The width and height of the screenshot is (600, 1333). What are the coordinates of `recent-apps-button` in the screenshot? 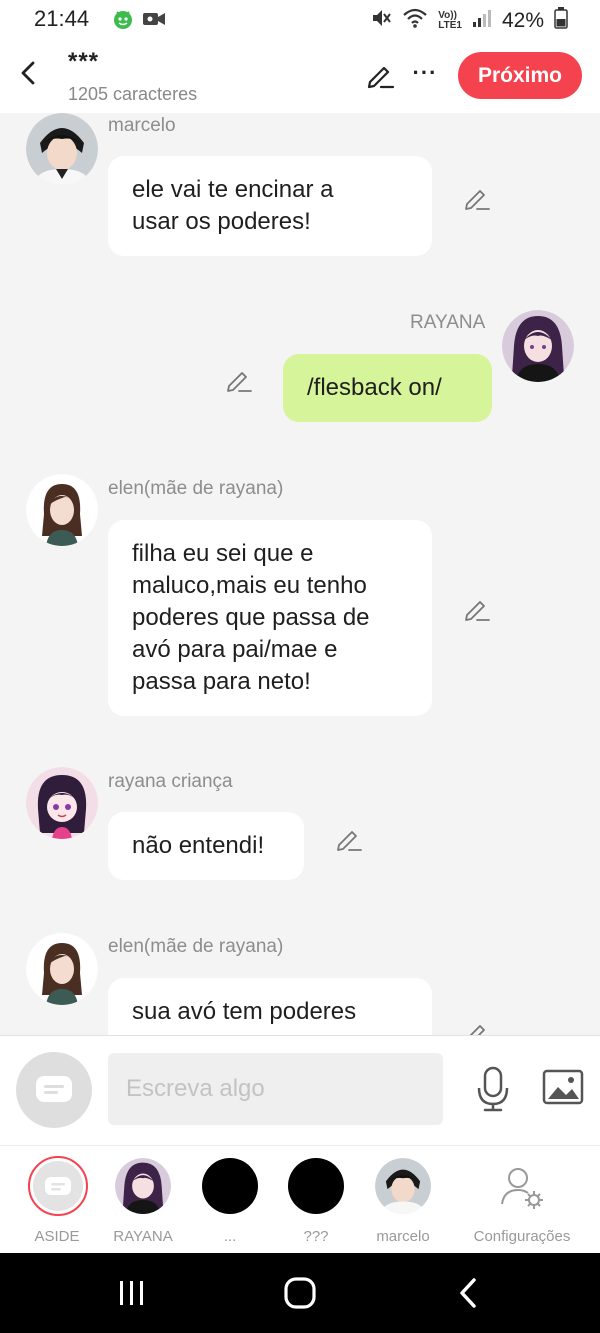 It's located at (132, 1293).